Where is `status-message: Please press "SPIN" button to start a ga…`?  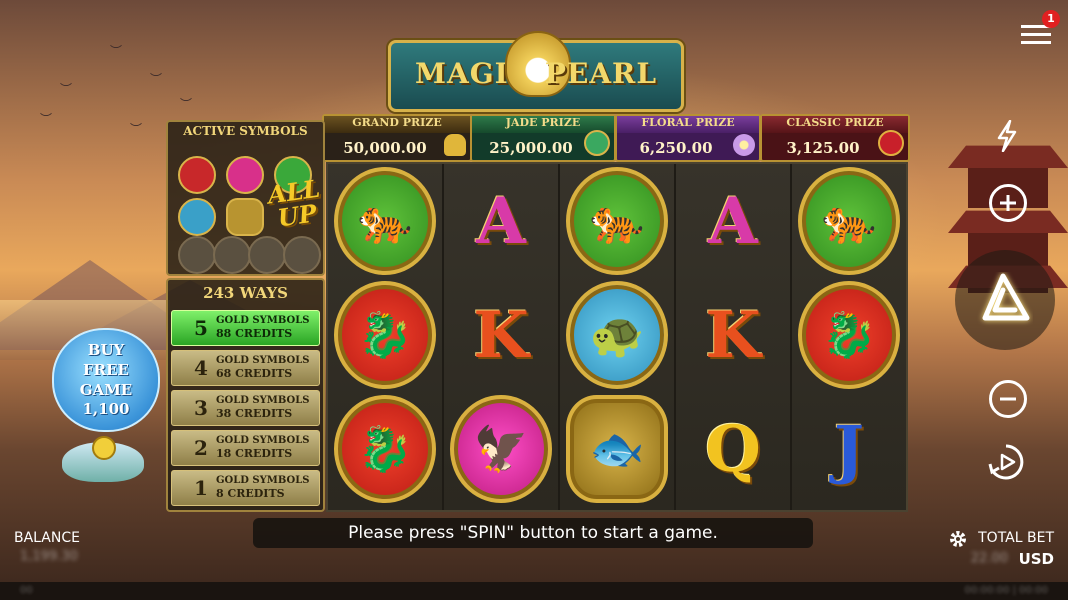
status-message: Please press "SPIN" button to start a ga… is located at coordinates (533, 533).